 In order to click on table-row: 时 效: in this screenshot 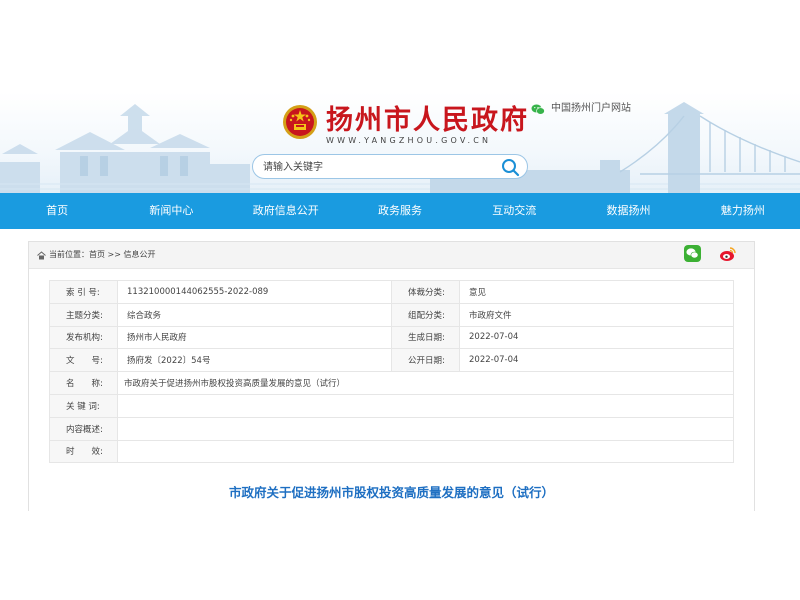, I will do `click(391, 451)`.